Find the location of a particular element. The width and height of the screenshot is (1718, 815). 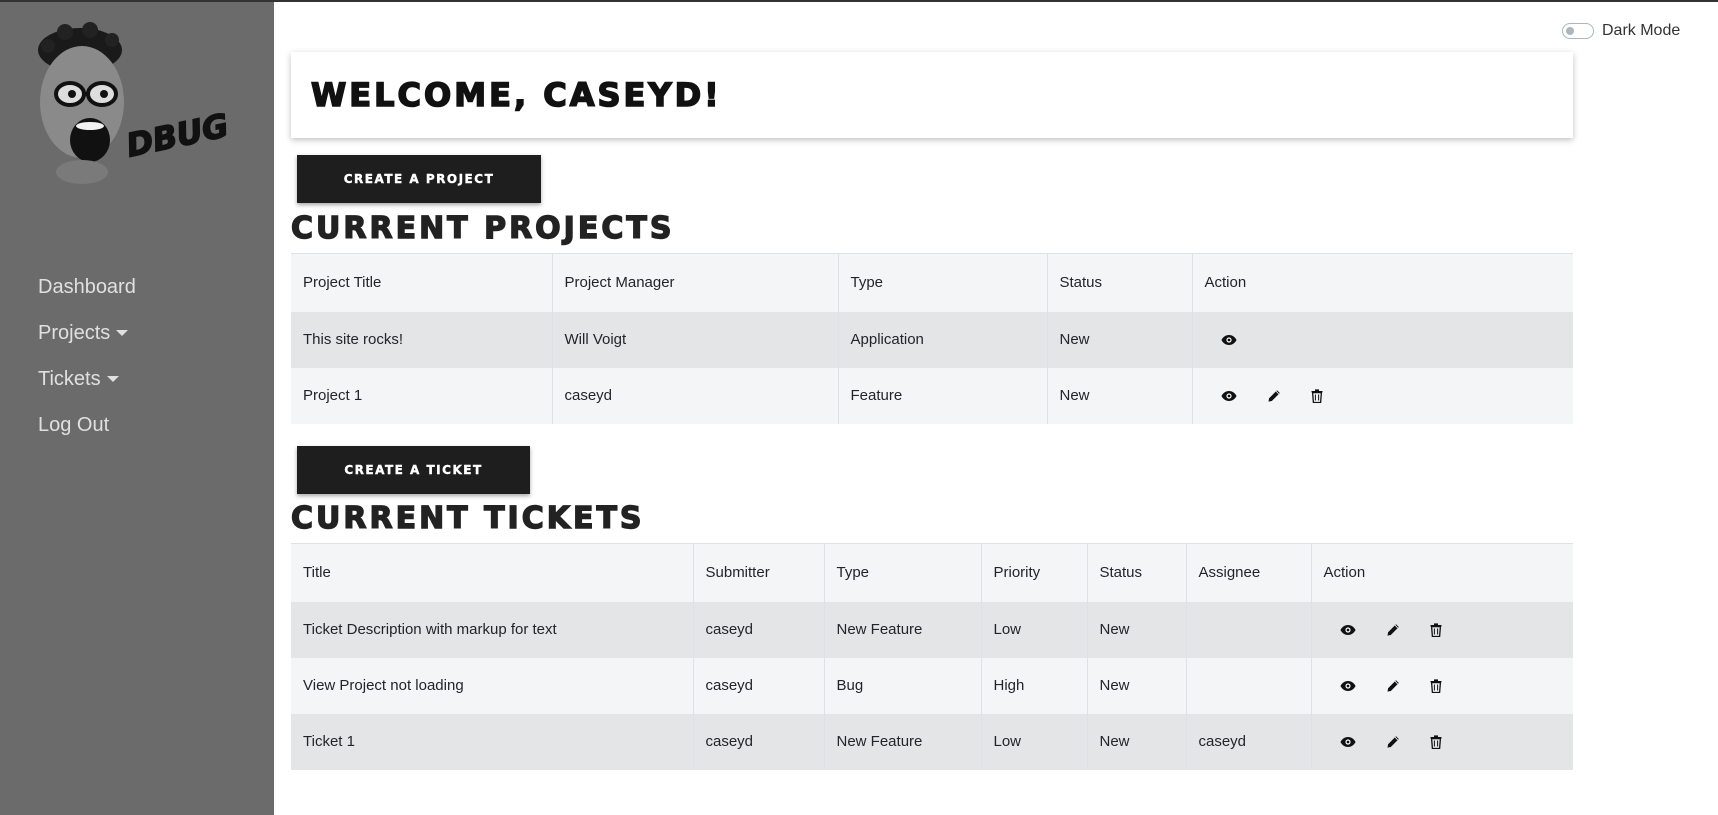

logo-text: DBUG is located at coordinates (177, 135).